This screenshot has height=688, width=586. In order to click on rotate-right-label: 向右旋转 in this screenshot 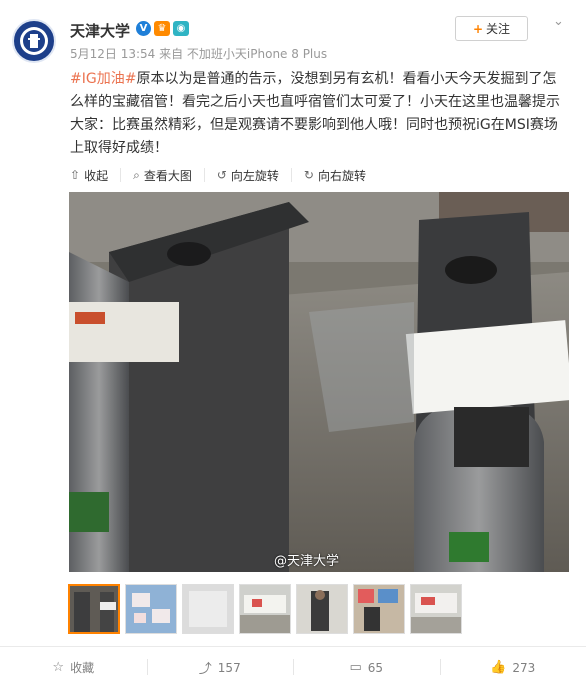, I will do `click(341, 175)`.